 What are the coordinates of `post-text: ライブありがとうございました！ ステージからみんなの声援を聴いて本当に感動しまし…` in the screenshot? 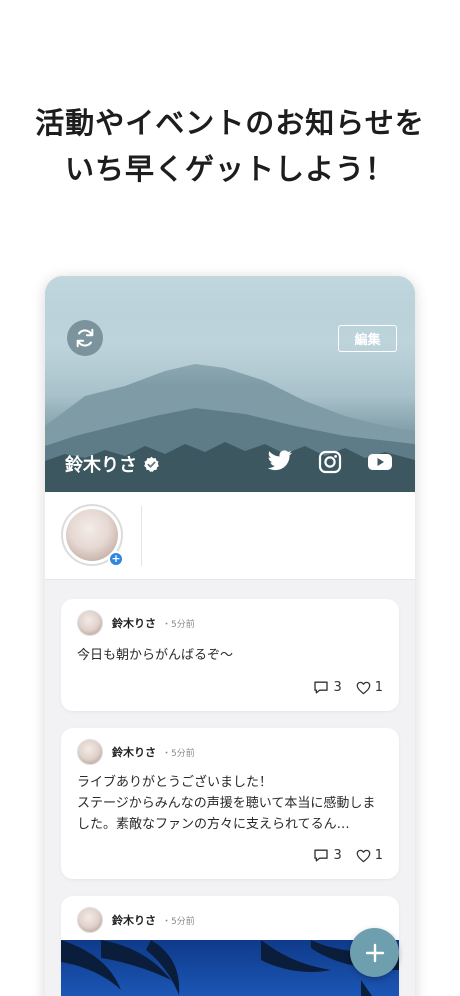 It's located at (226, 803).